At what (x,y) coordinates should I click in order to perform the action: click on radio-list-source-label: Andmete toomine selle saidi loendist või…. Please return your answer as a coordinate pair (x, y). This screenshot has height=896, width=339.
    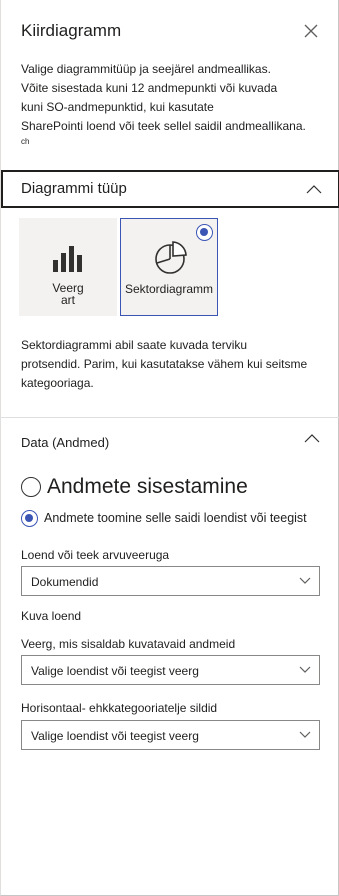
    Looking at the image, I should click on (175, 518).